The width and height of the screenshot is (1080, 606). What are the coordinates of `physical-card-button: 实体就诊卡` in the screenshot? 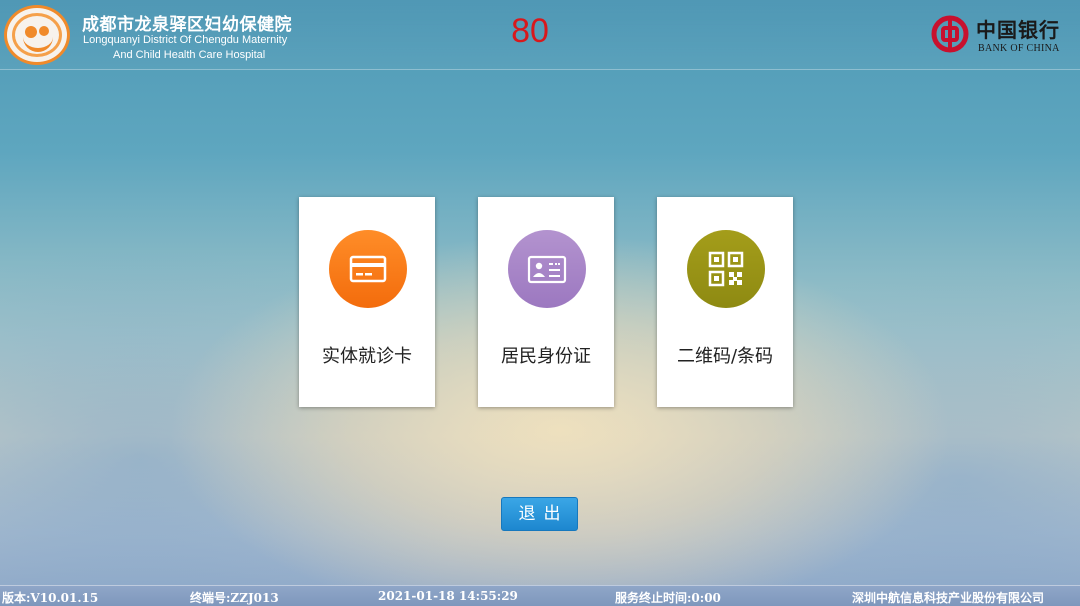 It's located at (367, 302).